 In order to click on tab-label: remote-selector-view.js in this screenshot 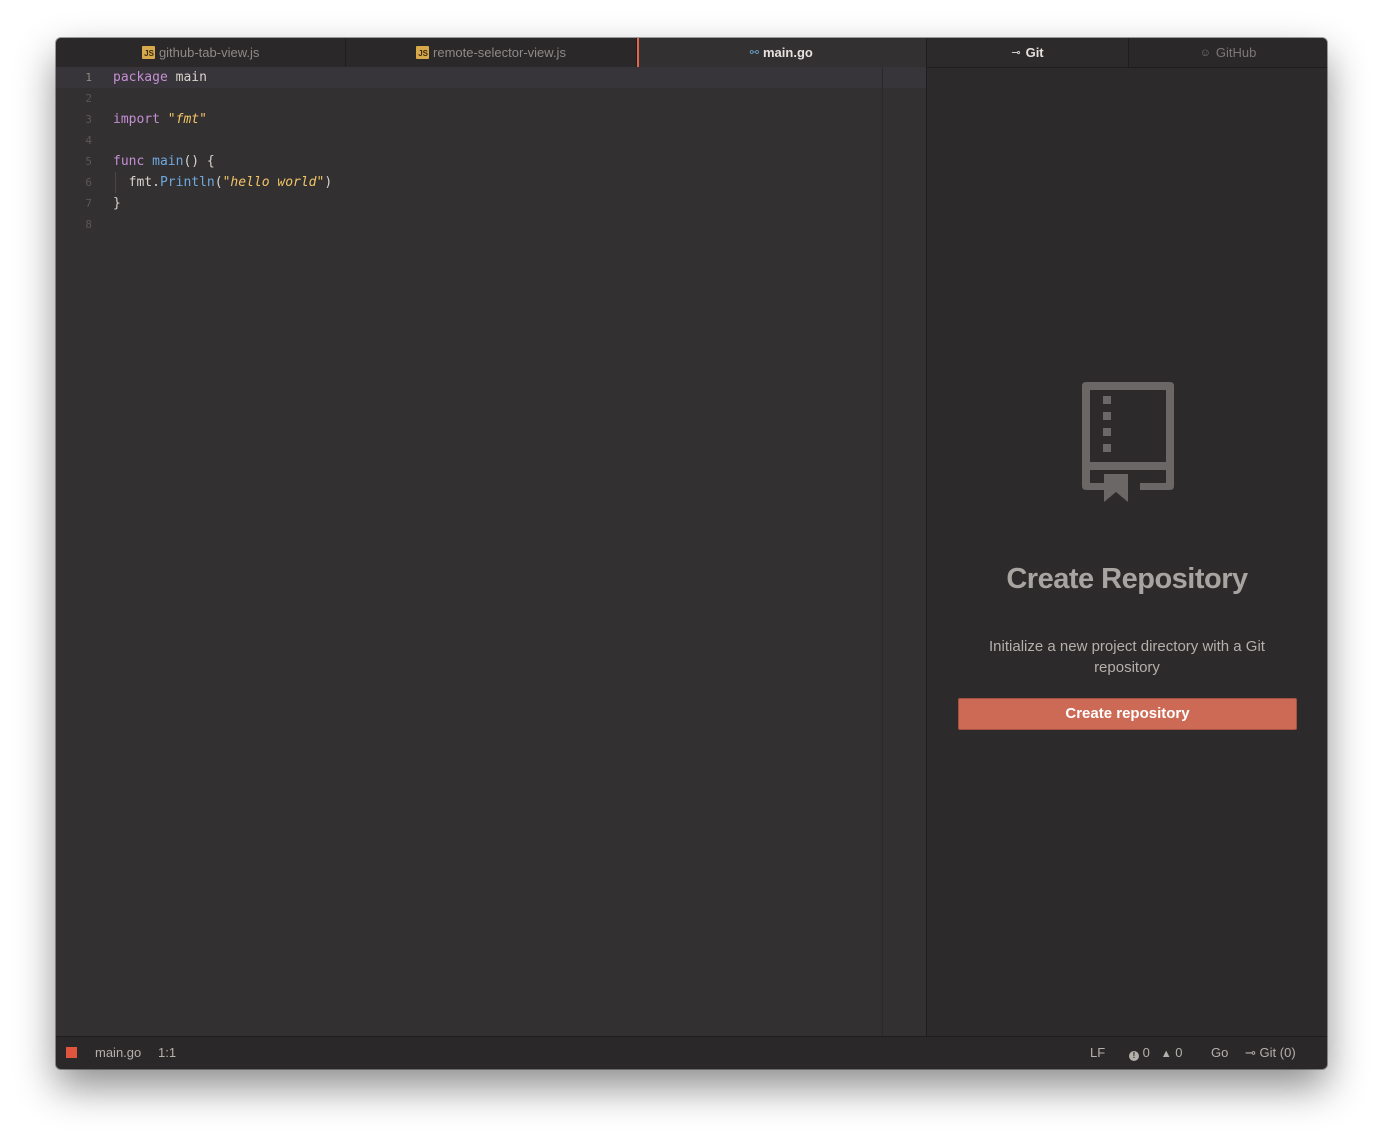, I will do `click(499, 52)`.